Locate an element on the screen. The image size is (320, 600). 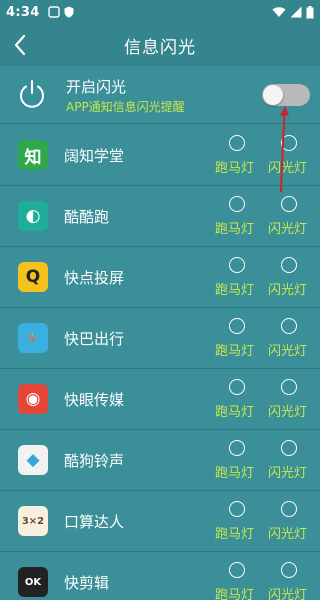
wifi-icon is located at coordinates (279, 12).